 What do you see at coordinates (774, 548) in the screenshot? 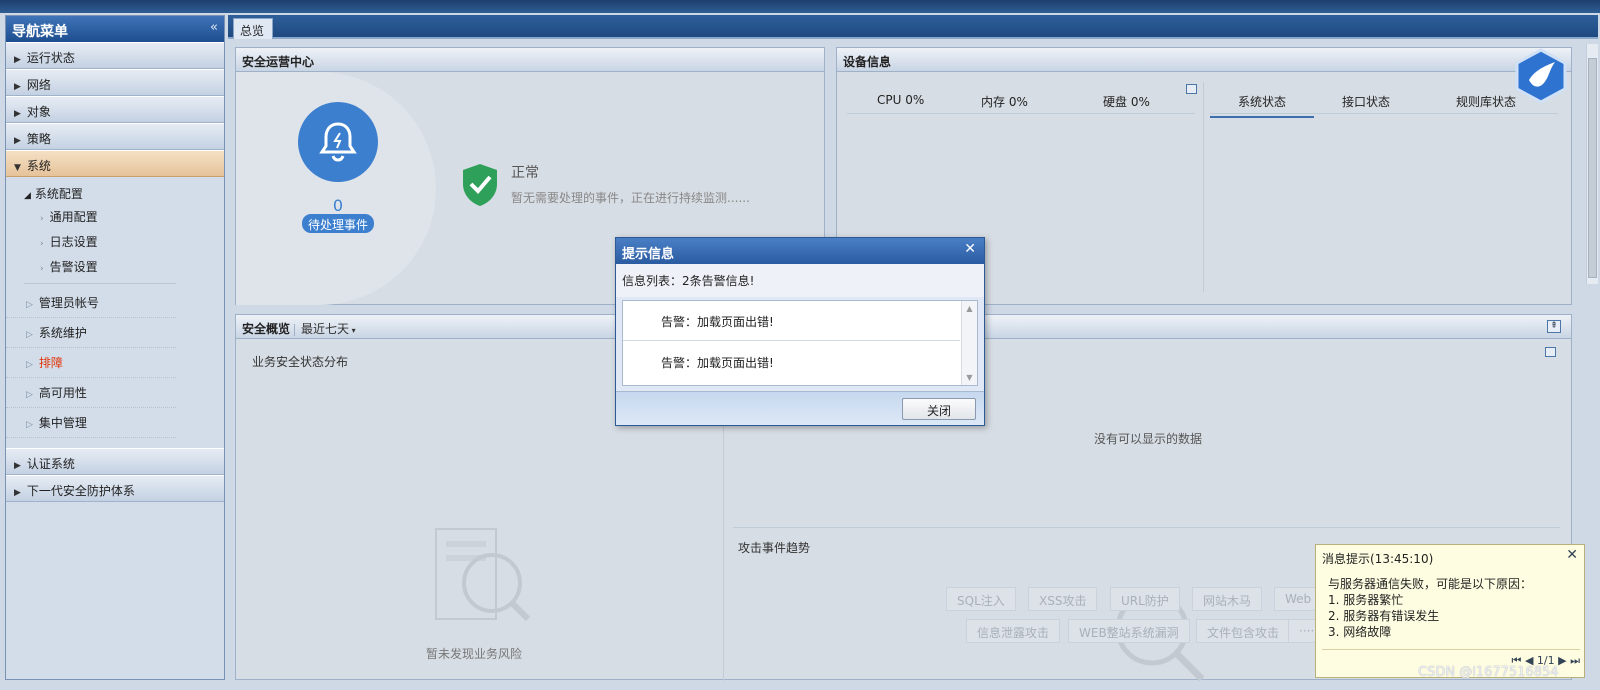
I see `attack-trend-title: 攻击事件趋势` at bounding box center [774, 548].